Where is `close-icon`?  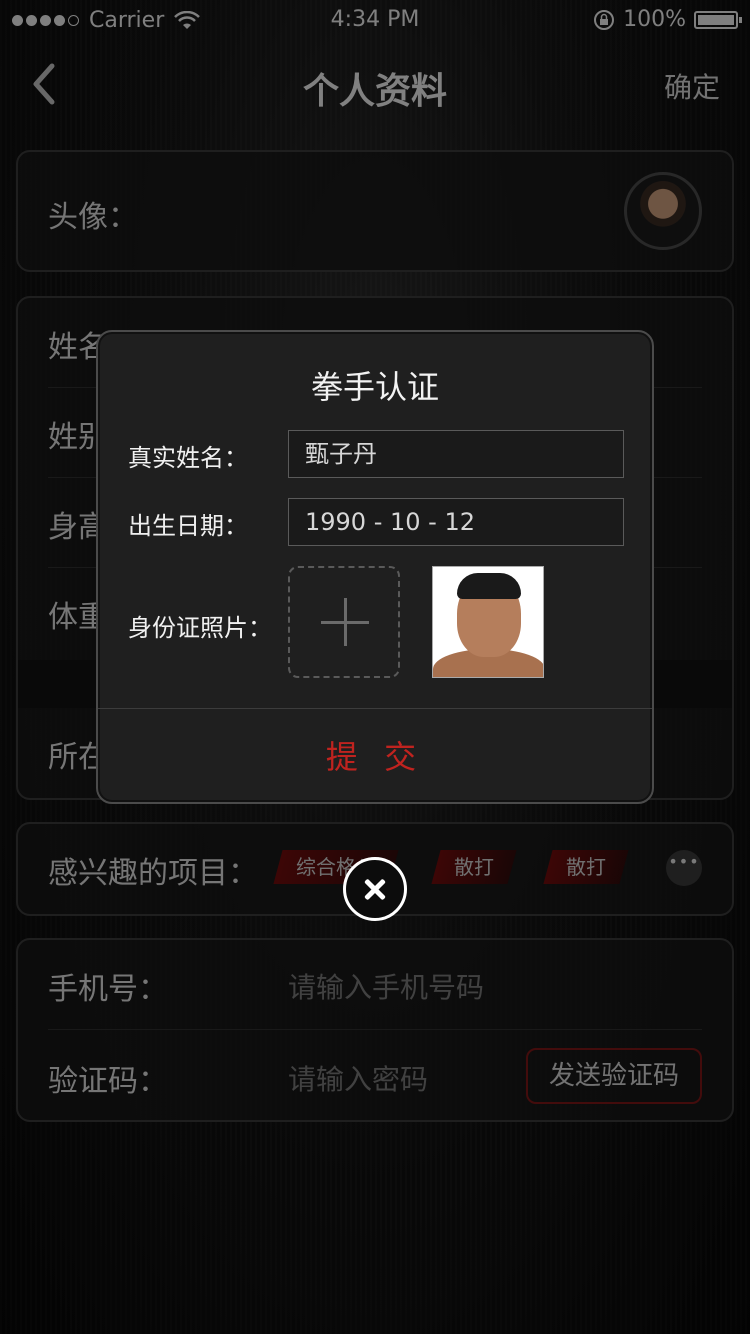
close-icon is located at coordinates (375, 889).